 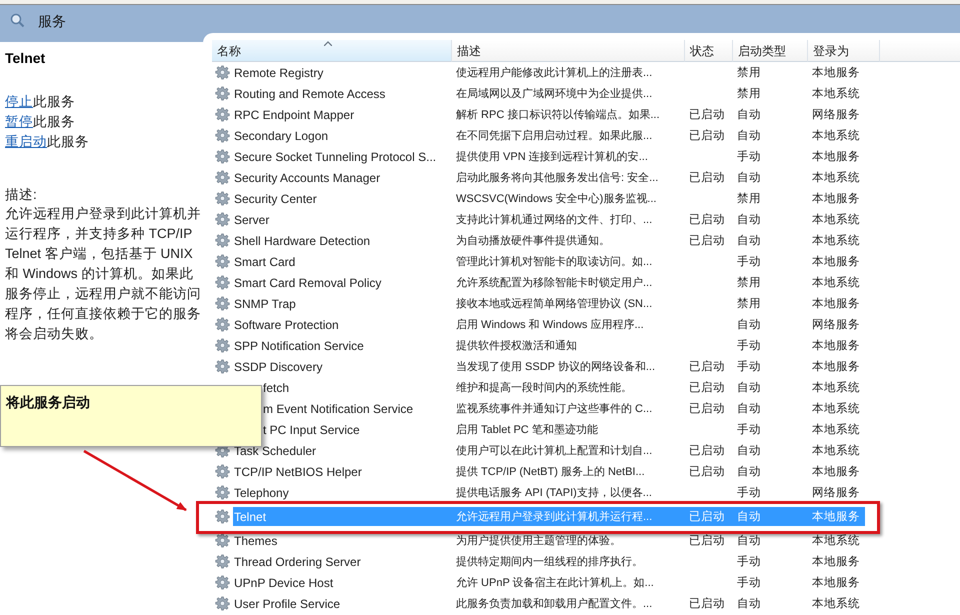 I want to click on service-name: Shell Hardware Detection, so click(x=302, y=241).